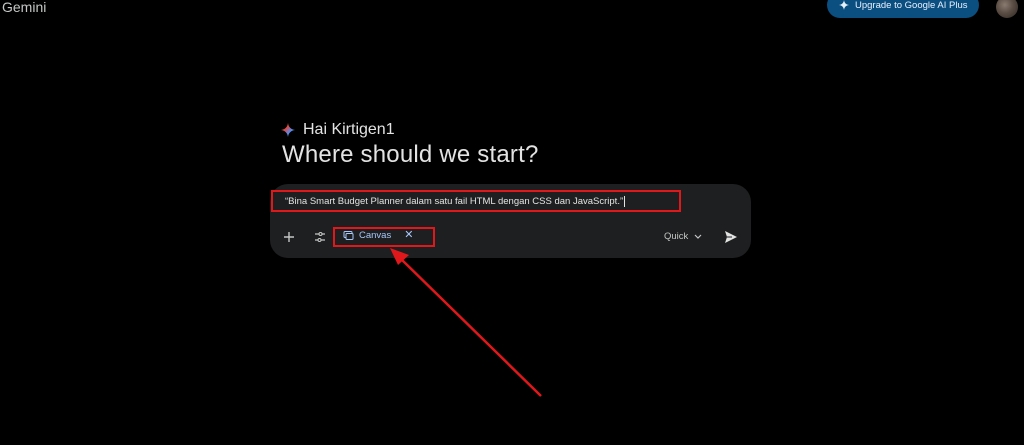 The image size is (1024, 445). What do you see at coordinates (24, 7) in the screenshot?
I see `app-title: Gemini` at bounding box center [24, 7].